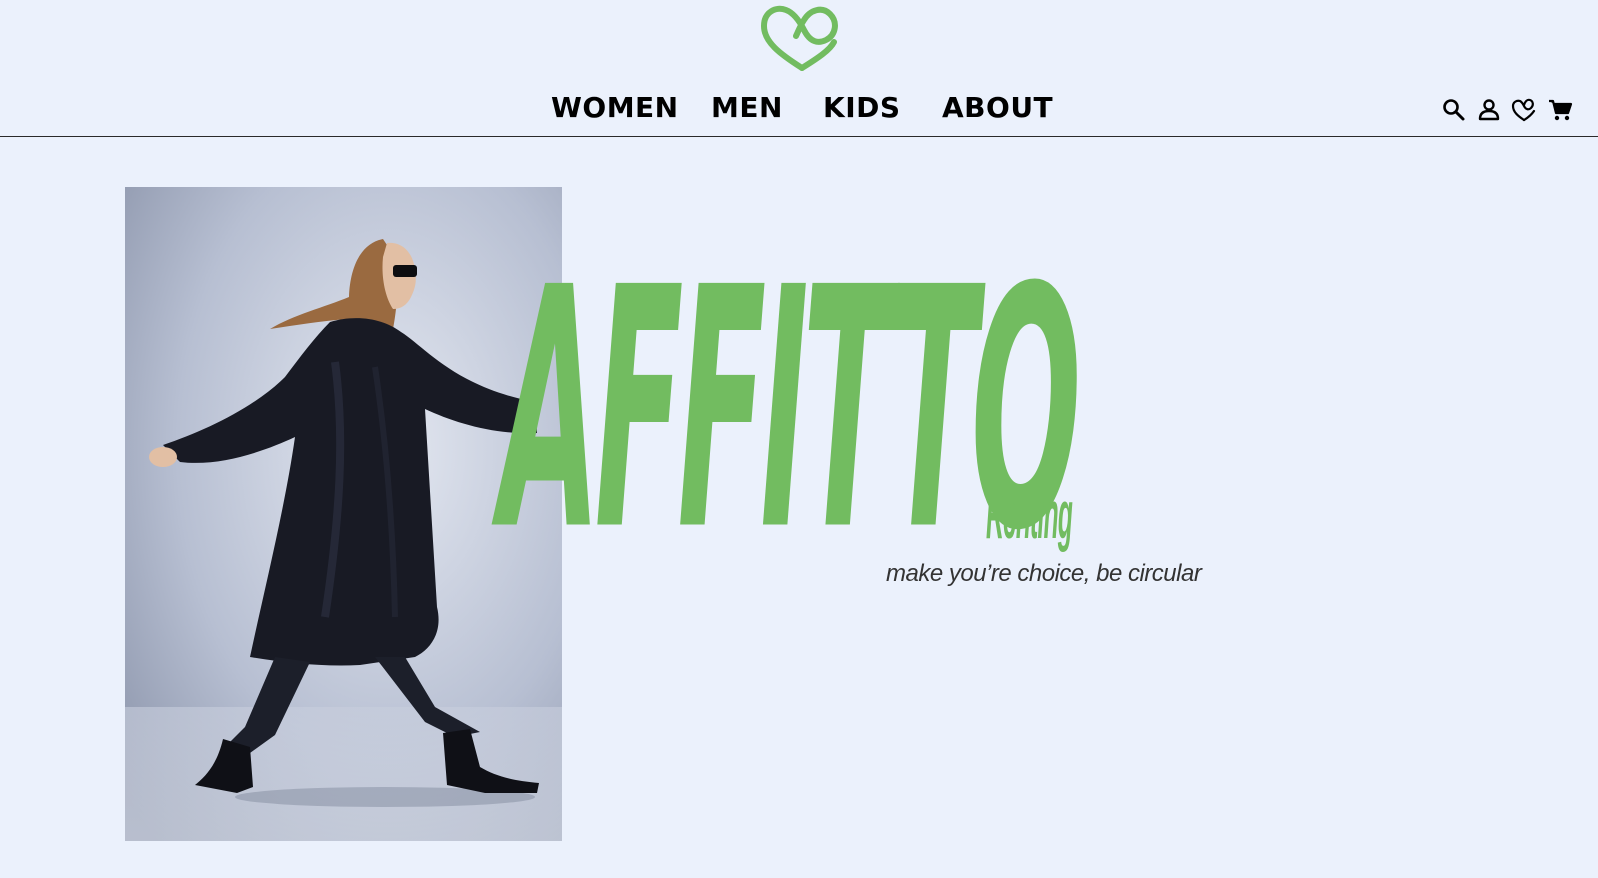 The height and width of the screenshot is (878, 1598). I want to click on main-nav: WOMEN MEN KIDS ABOUT, so click(799, 108).